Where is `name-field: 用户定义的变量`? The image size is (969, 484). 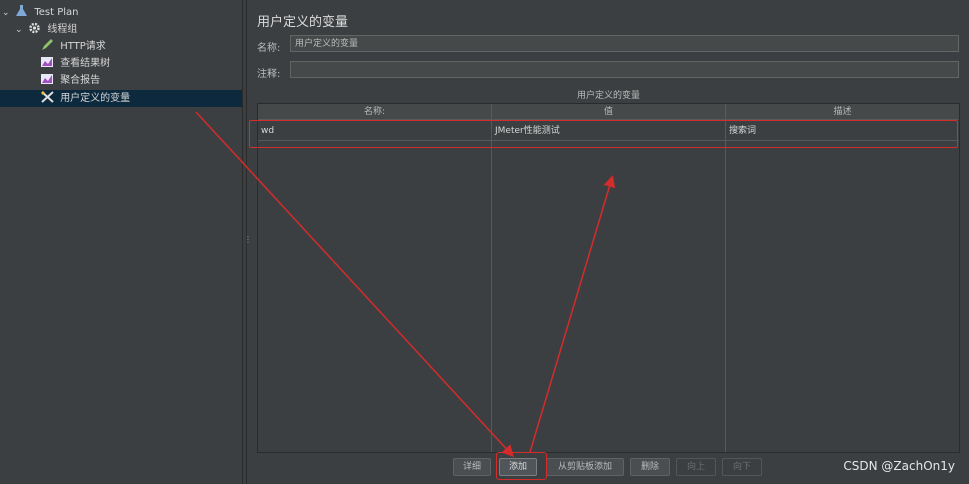 name-field: 用户定义的变量 is located at coordinates (624, 43).